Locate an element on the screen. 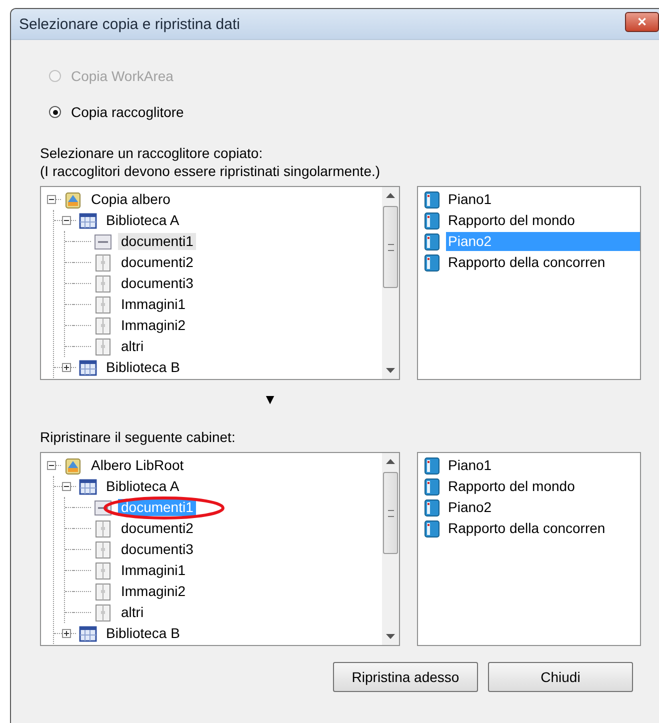 This screenshot has width=659, height=723. dialog-button: Chiudi is located at coordinates (560, 677).